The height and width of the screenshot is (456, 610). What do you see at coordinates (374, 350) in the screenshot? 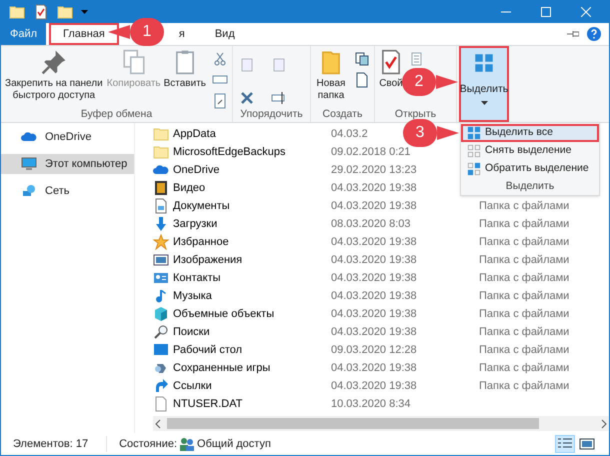
I see `date-cell-text: 09.03.2020 12:28` at bounding box center [374, 350].